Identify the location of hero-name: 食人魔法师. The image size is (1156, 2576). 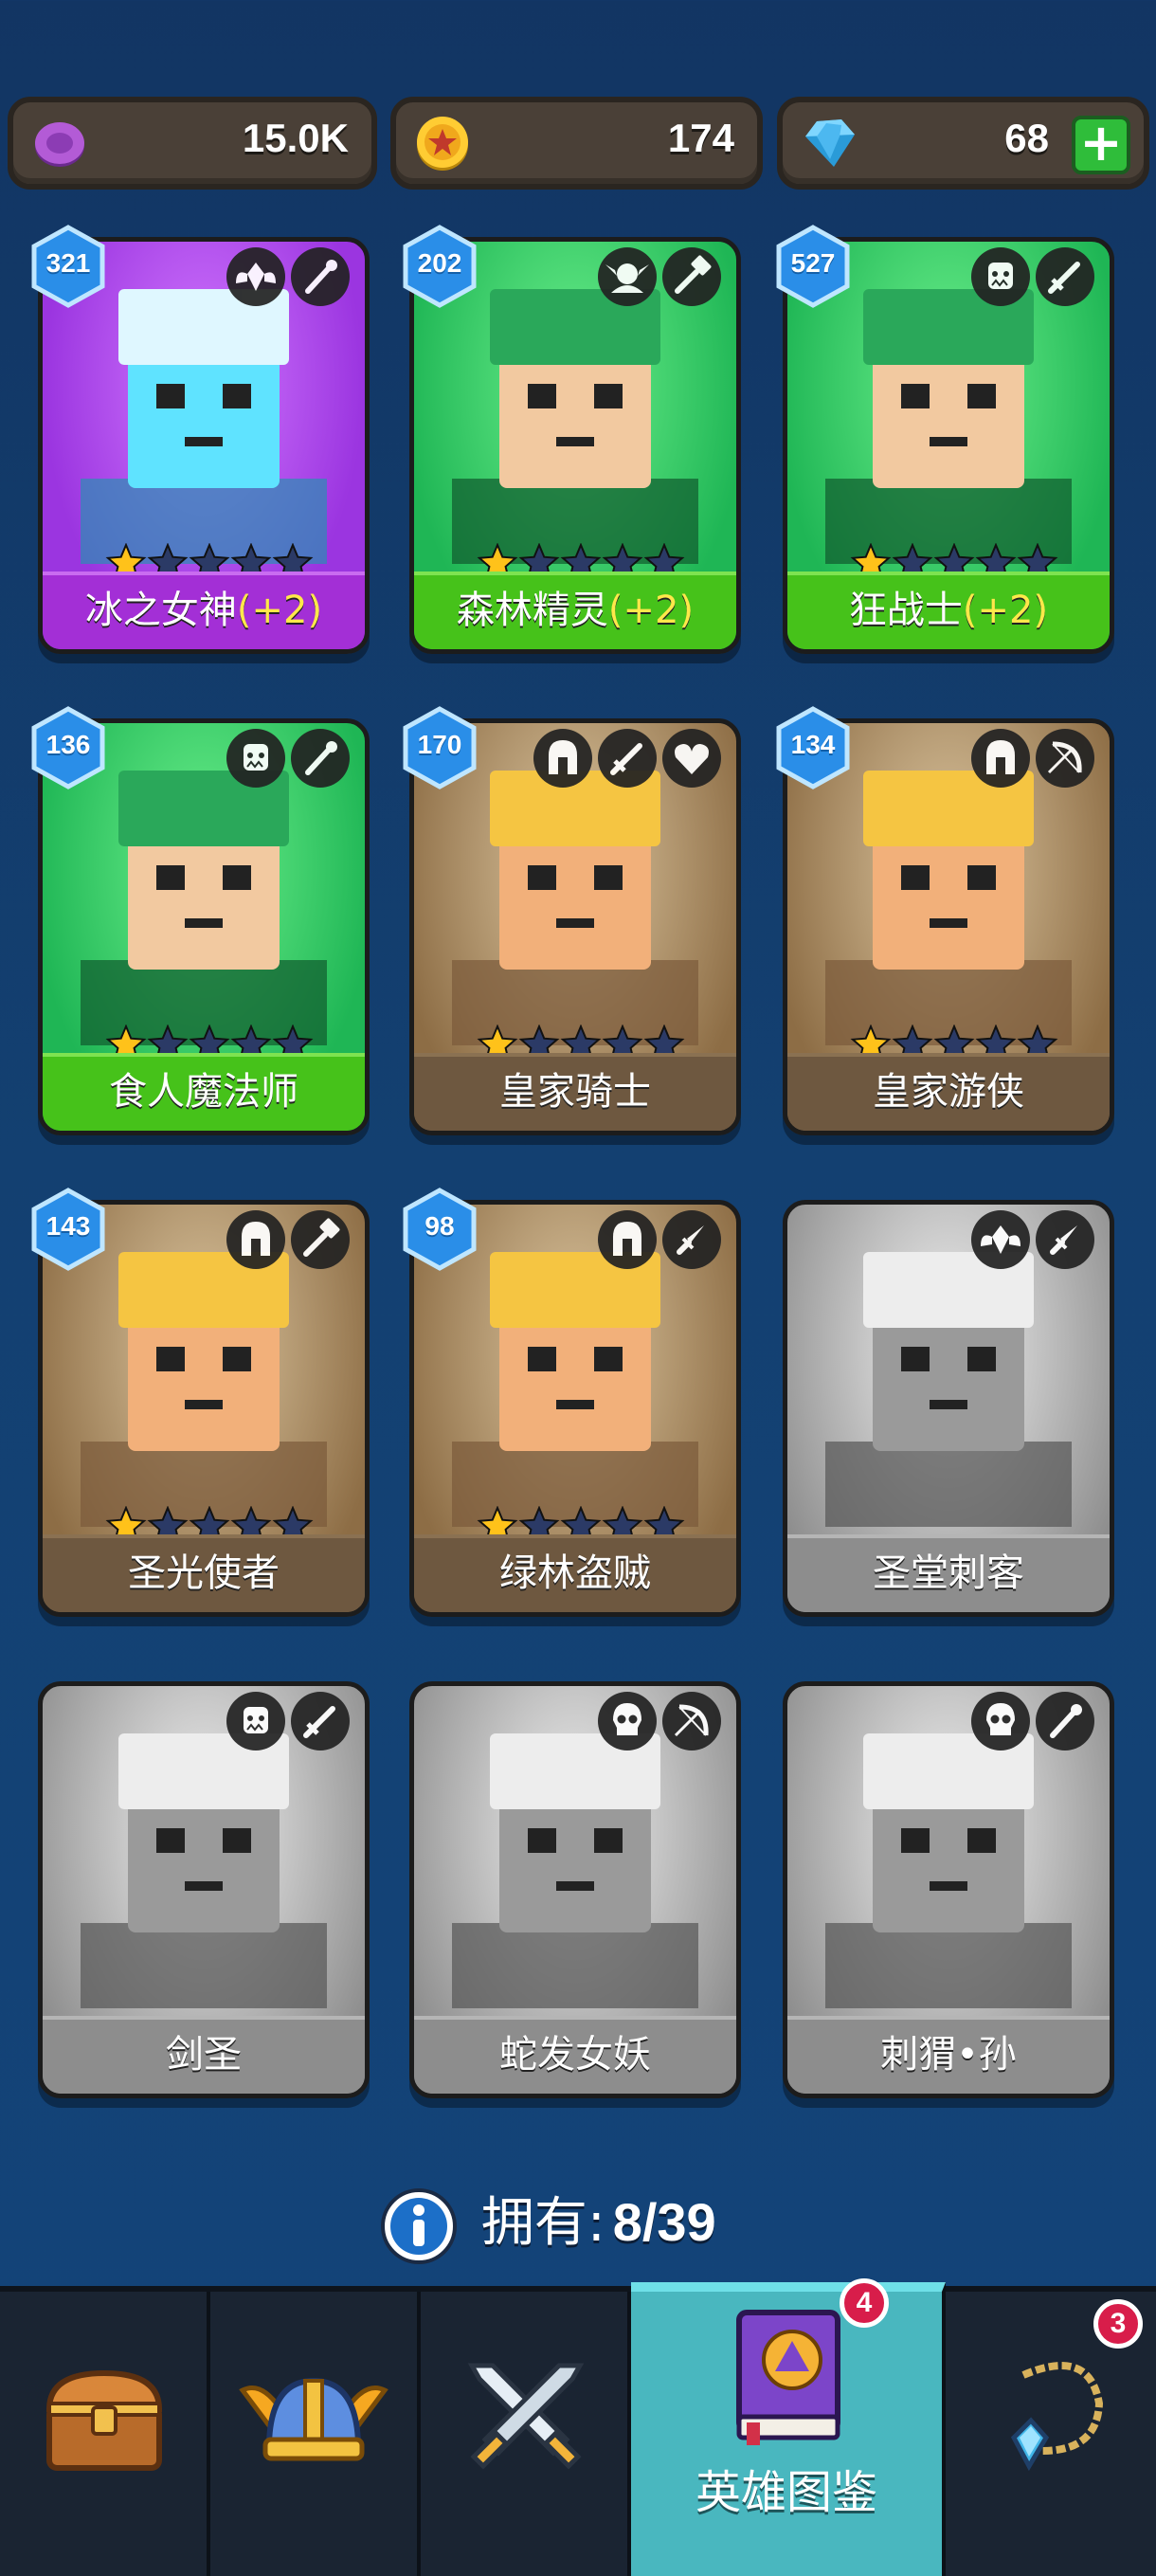
(204, 1092).